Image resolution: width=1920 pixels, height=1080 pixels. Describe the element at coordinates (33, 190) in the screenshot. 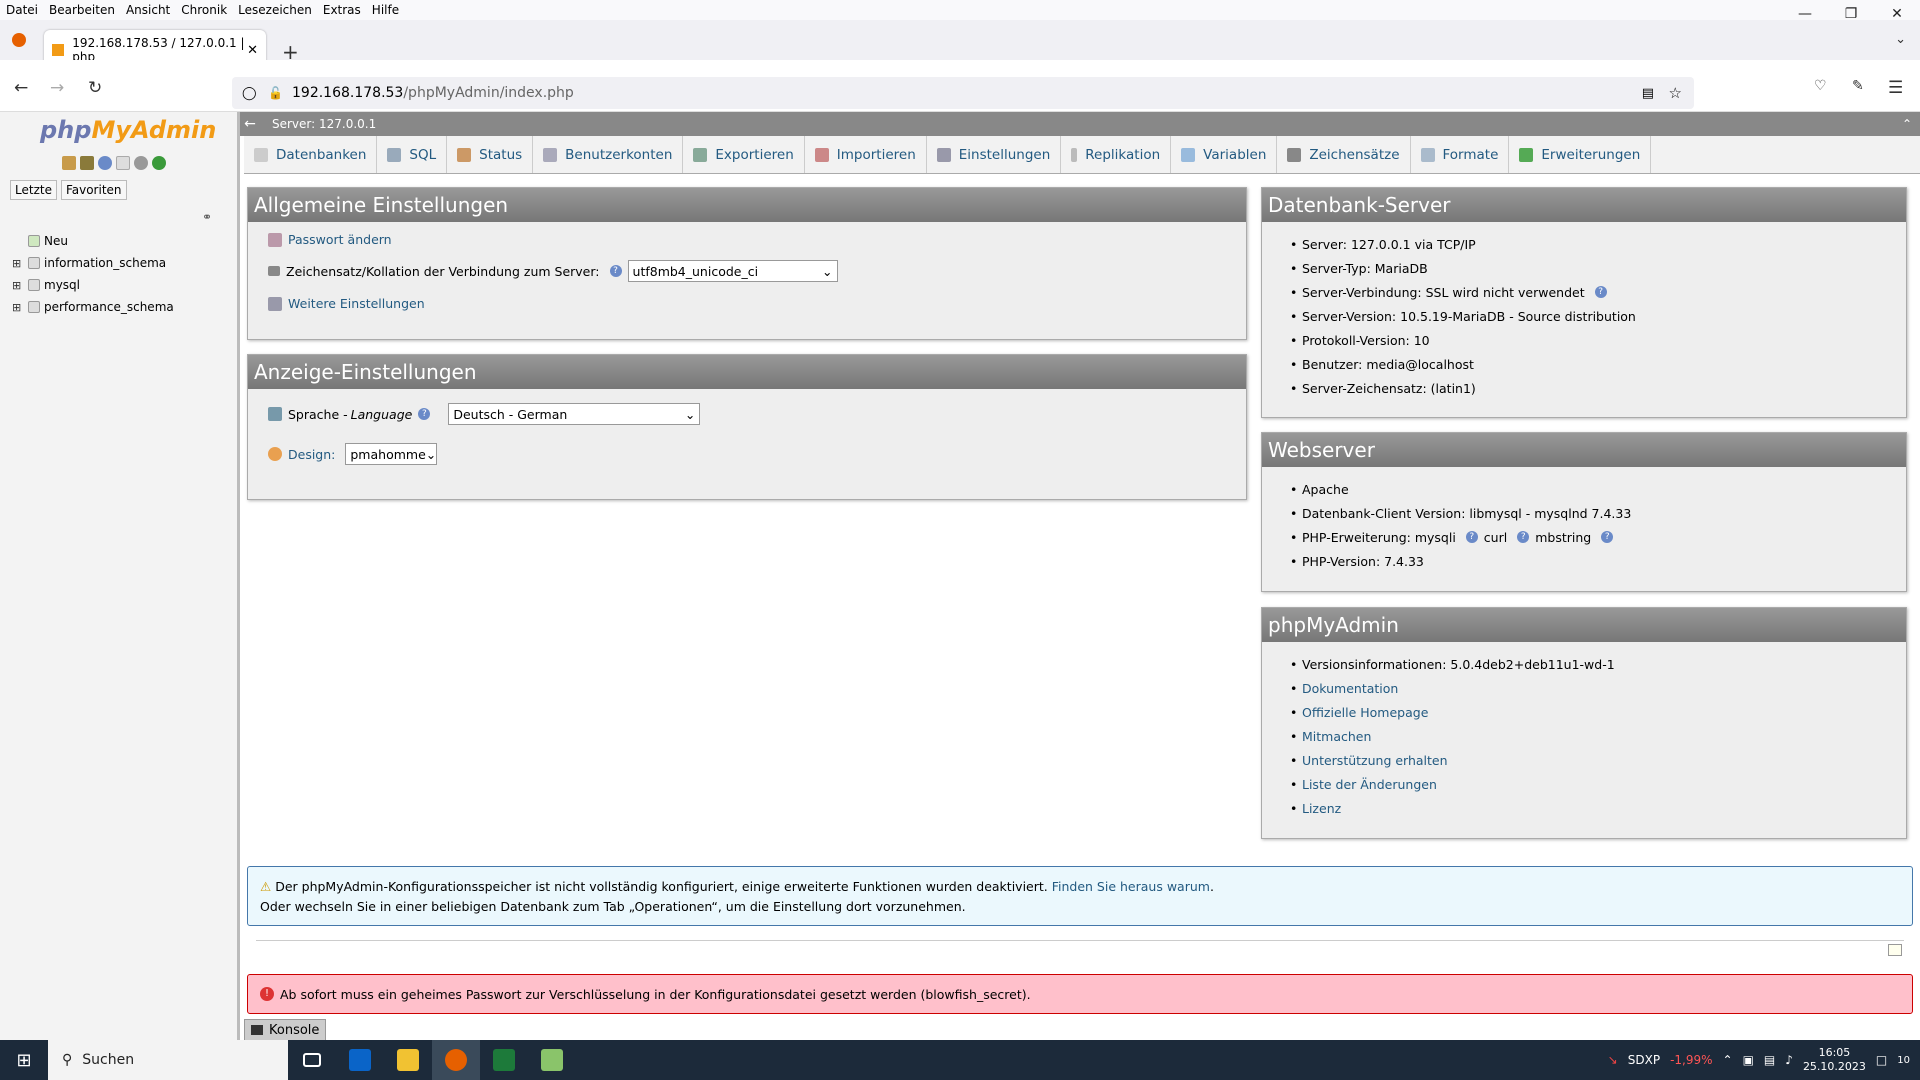

I see `recent-button: Letzte` at that location.